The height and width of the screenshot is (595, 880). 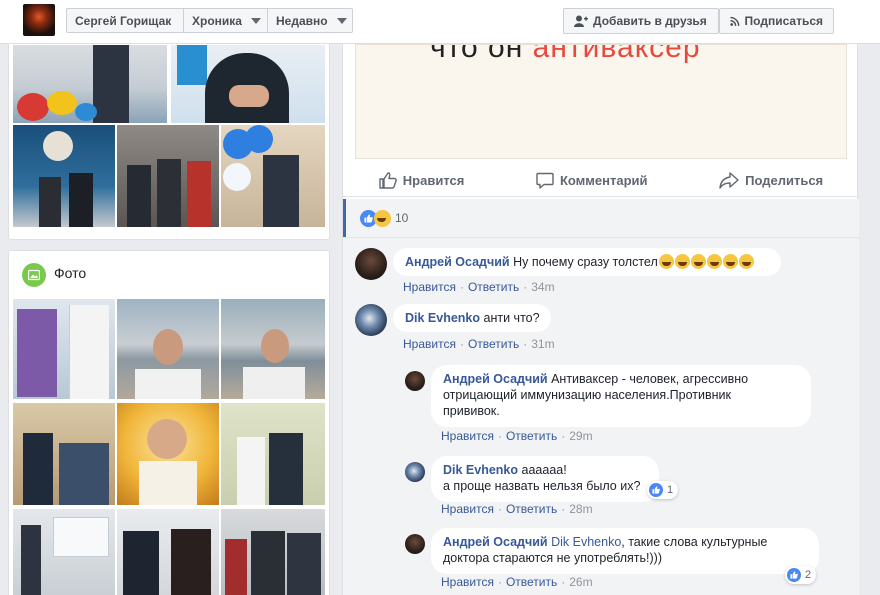 I want to click on comment-text: , такие слова культурные, so click(x=694, y=542).